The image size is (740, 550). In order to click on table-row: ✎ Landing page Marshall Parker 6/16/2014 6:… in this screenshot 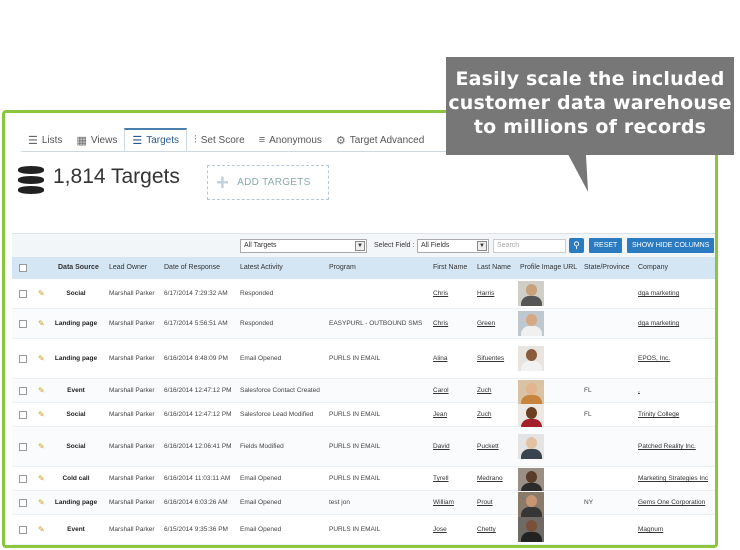, I will do `click(363, 504)`.